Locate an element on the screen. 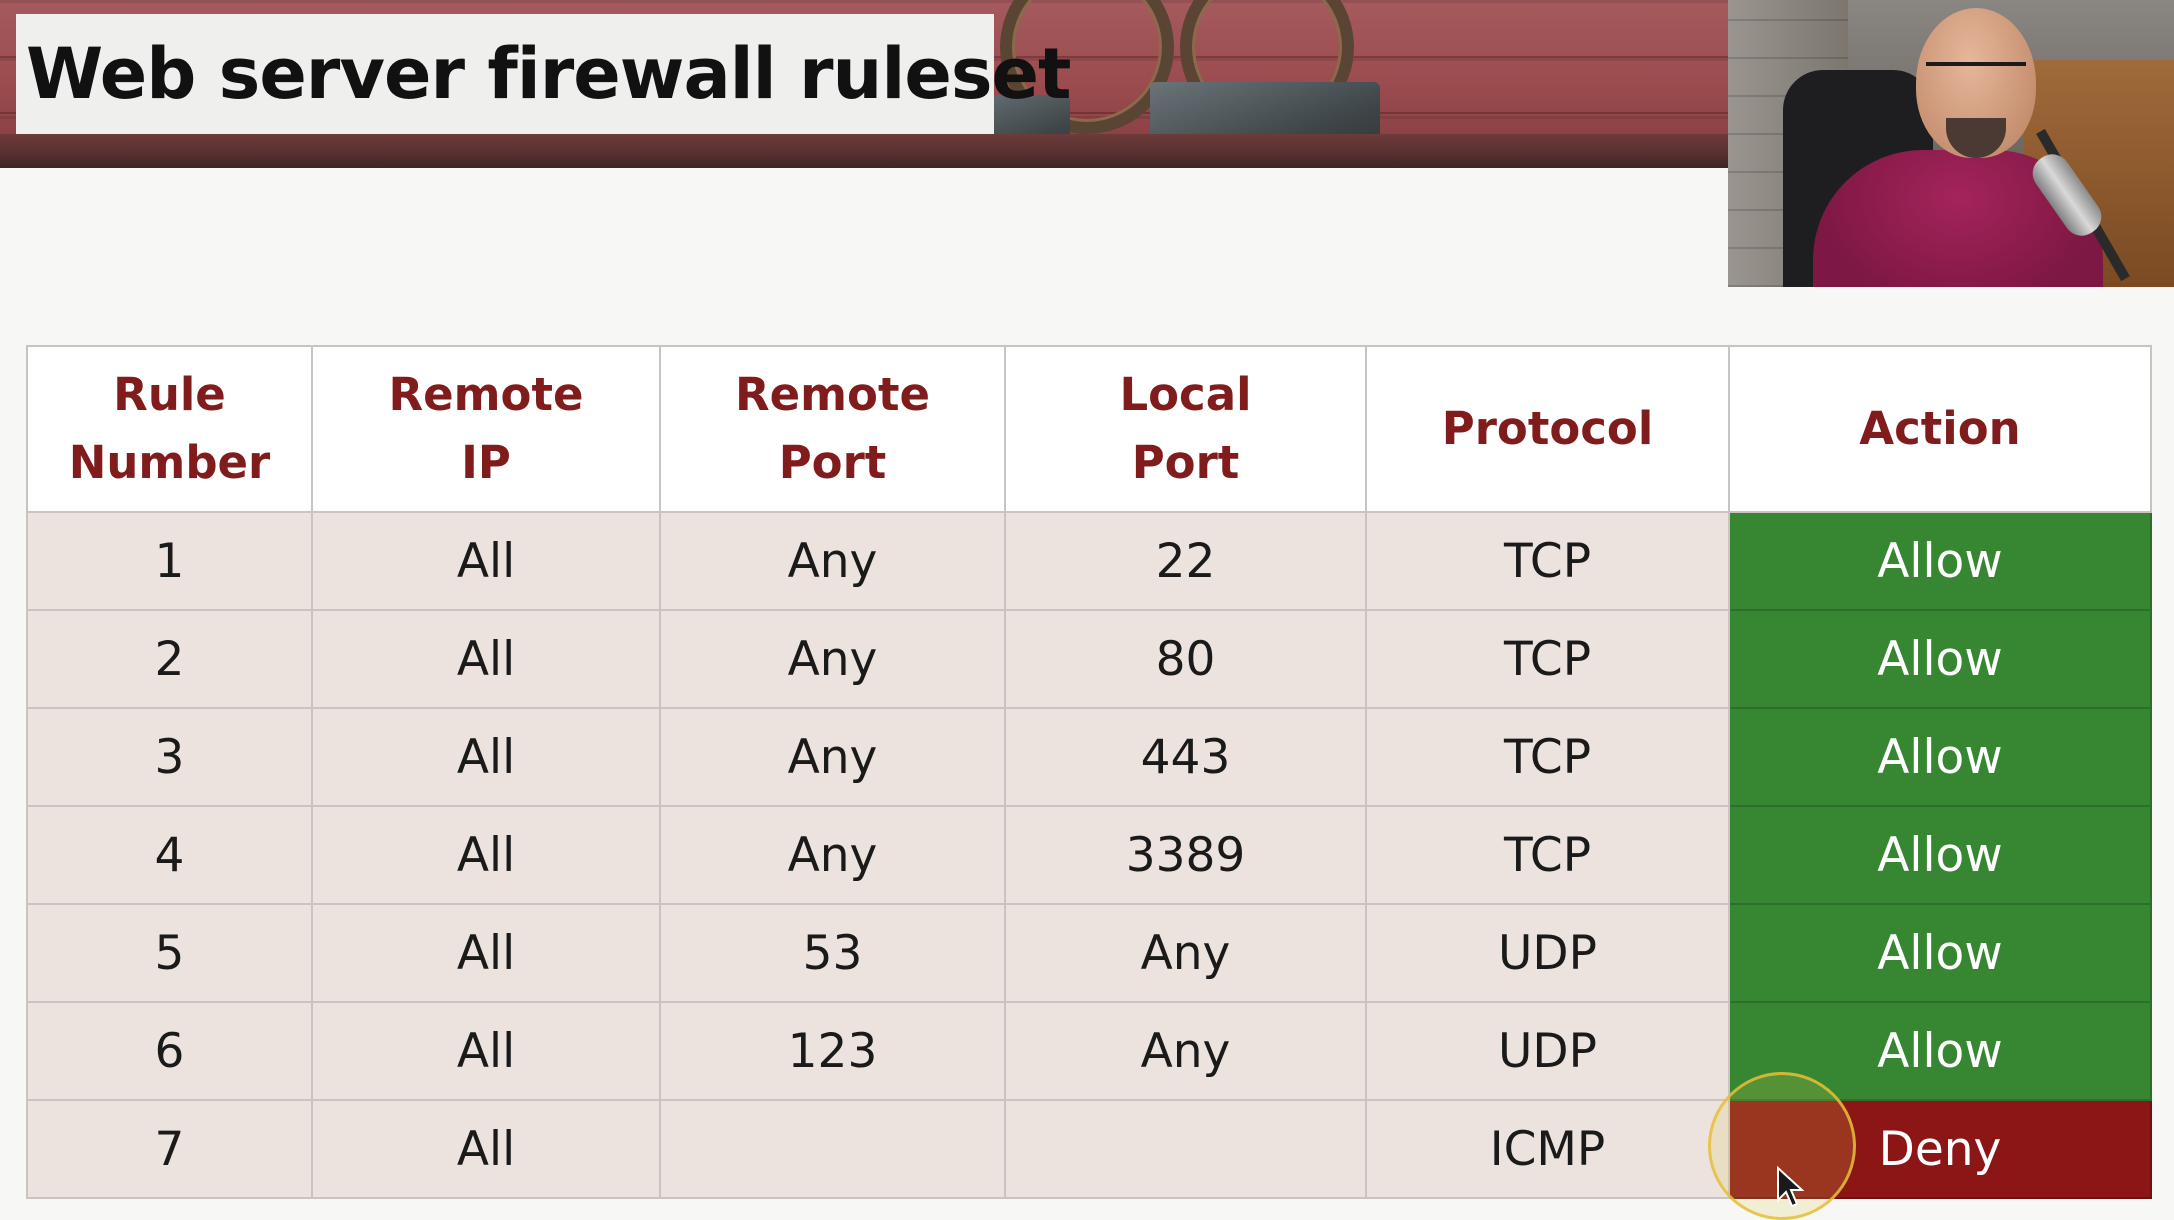  slide-title: Web server firewall ruleset is located at coordinates (548, 74).